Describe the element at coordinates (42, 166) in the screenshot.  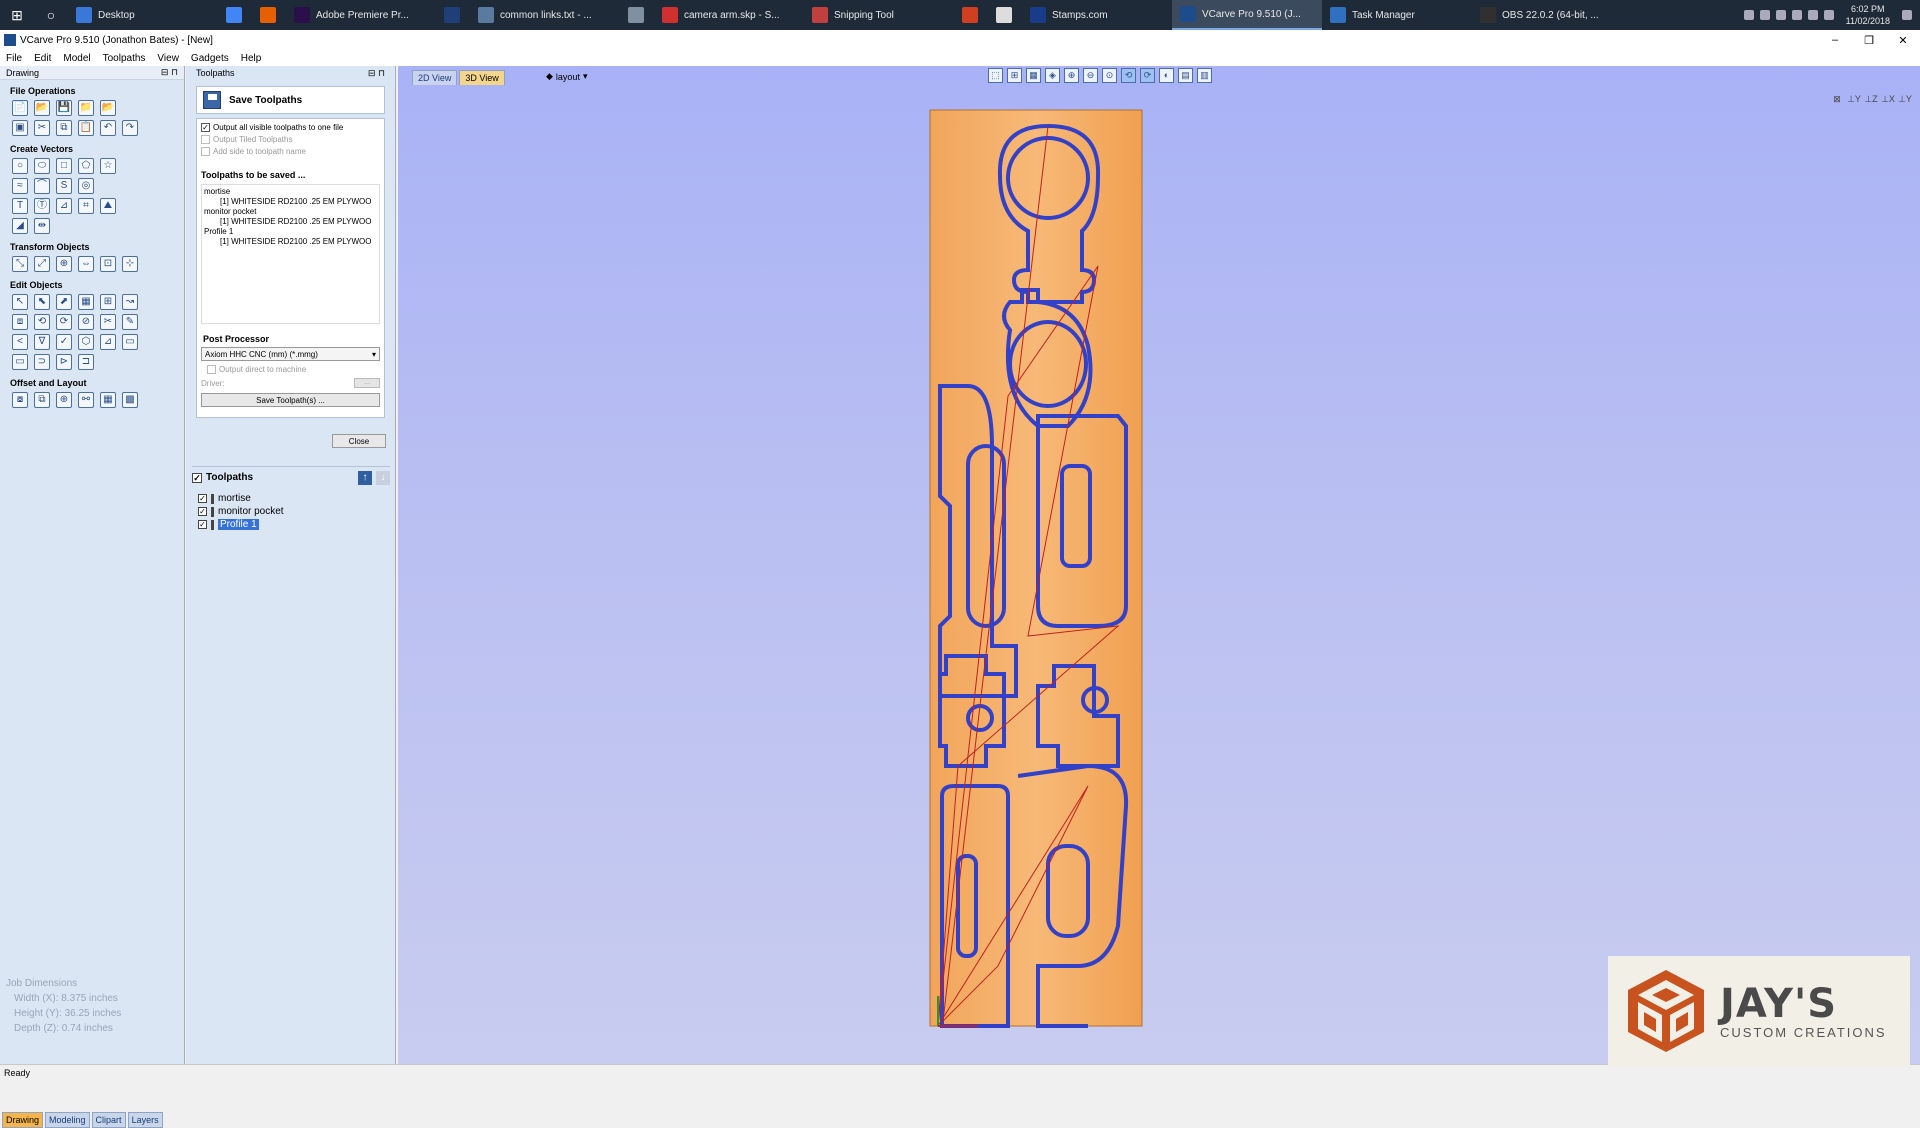
I see `tool-icon: ⬭` at that location.